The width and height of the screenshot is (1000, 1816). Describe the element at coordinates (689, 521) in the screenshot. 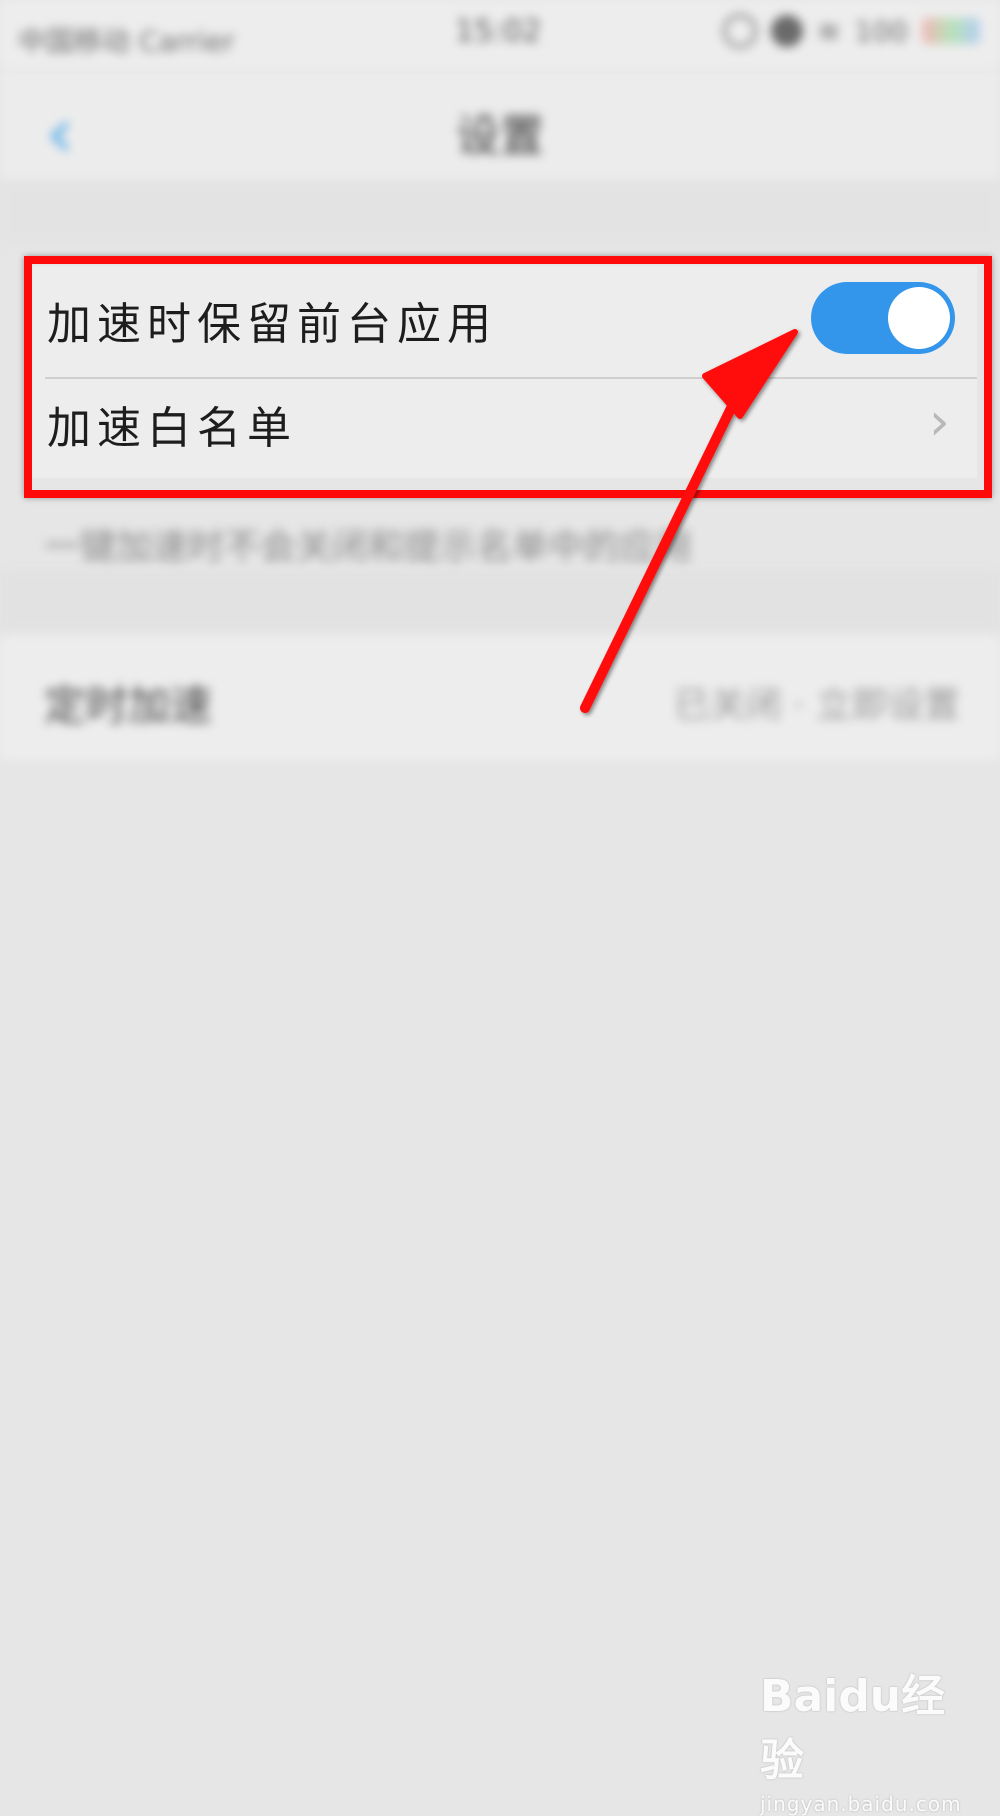

I see `annotation-arrow` at that location.